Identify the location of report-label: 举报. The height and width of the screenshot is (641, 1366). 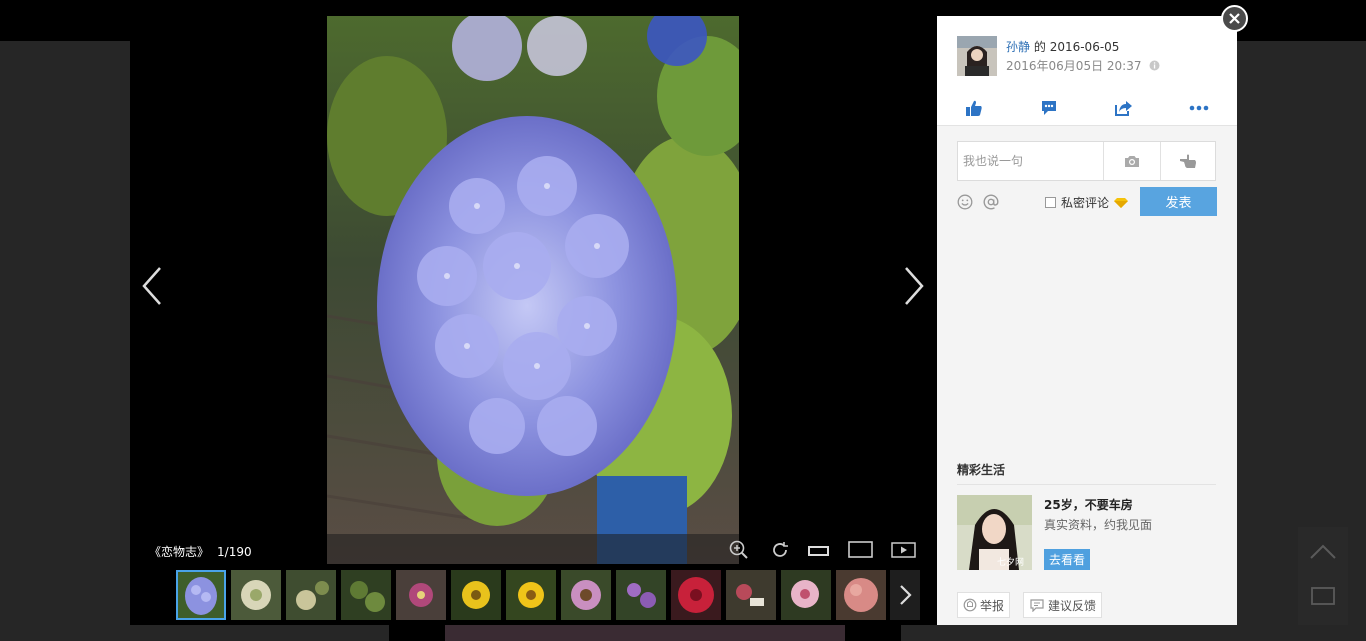
(992, 605).